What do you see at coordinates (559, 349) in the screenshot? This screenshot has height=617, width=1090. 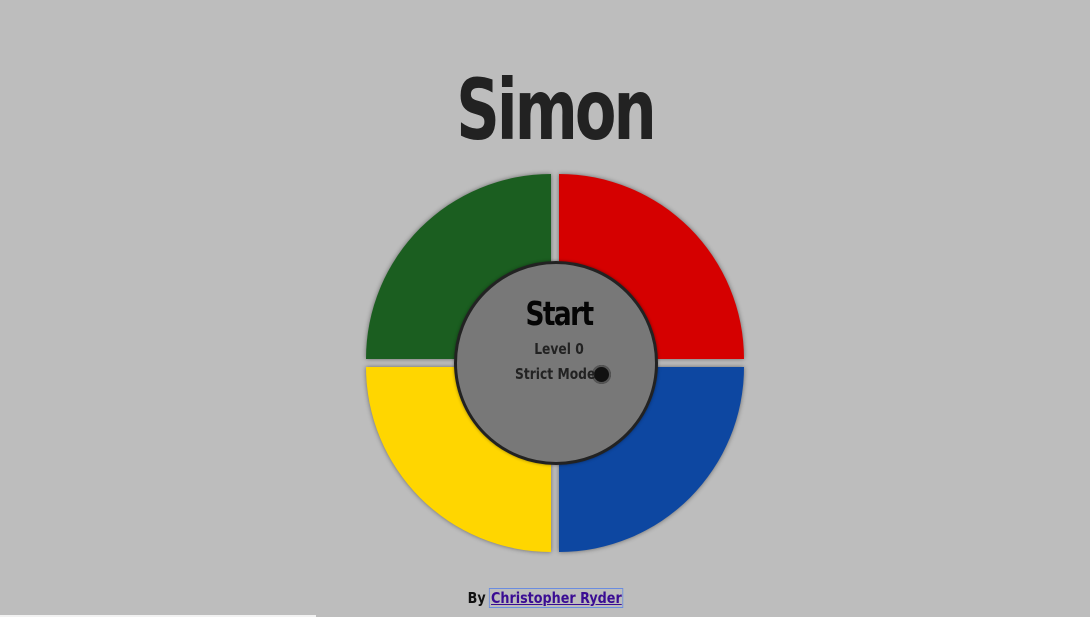 I see `level-display: Level 0` at bounding box center [559, 349].